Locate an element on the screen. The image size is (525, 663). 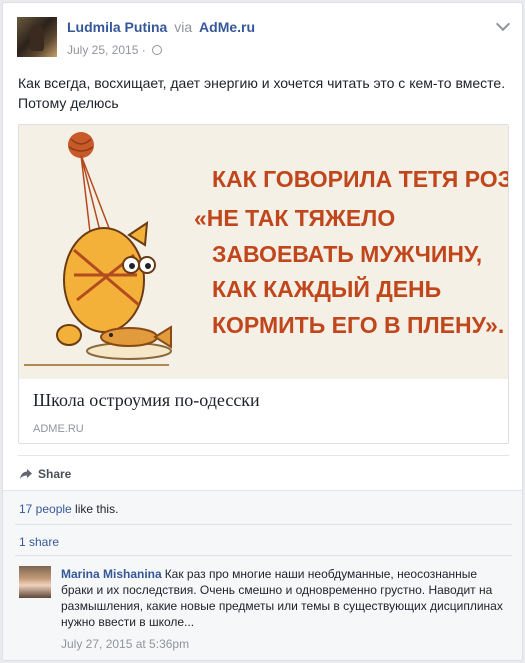
quote-line-3: ЗАВОЕВАТЬ МУЖЧИНУ, is located at coordinates (347, 254).